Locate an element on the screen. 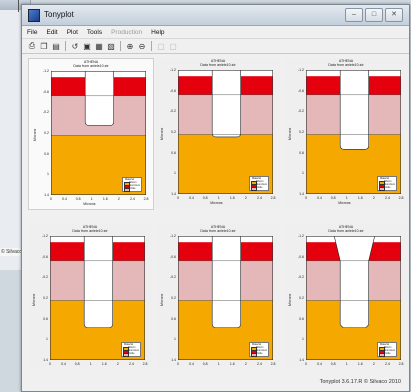 The height and width of the screenshot is (392, 411). plot-grid-icon: ▣ is located at coordinates (87, 46).